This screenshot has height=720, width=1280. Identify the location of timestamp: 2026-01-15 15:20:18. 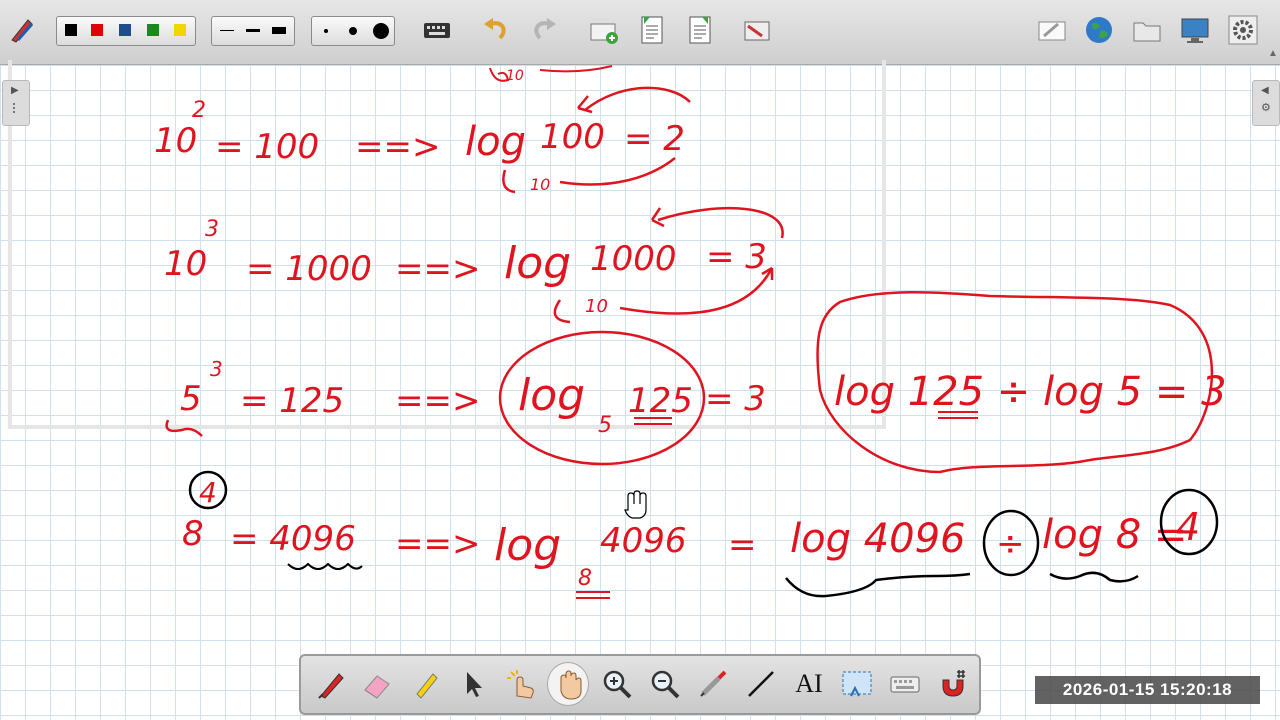
(1147, 690).